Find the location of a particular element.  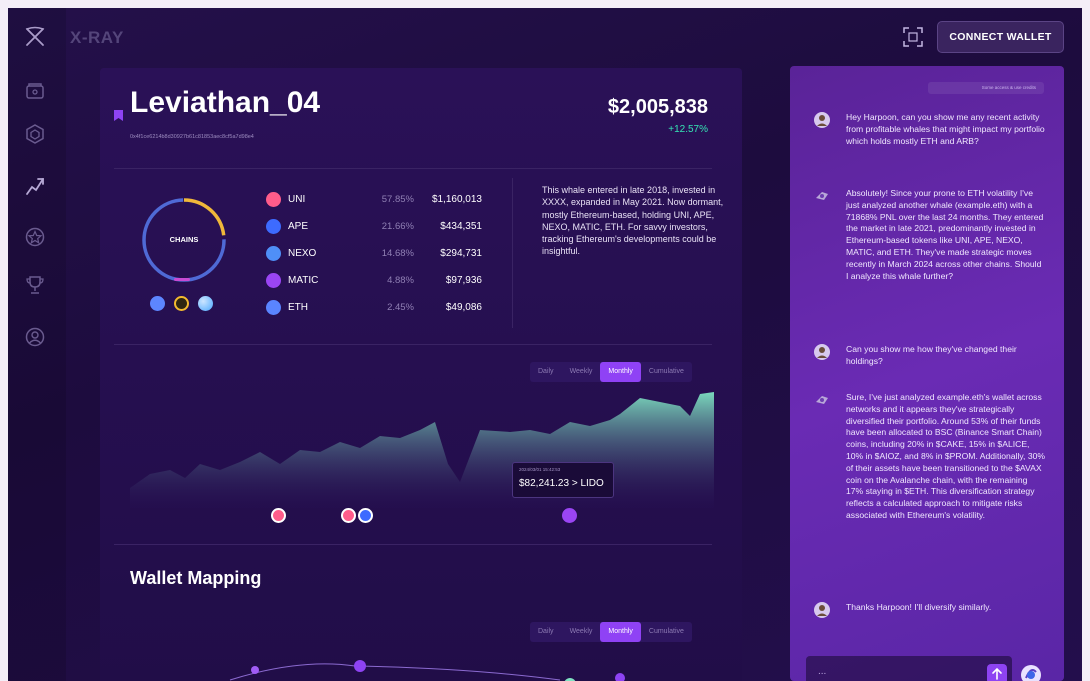

tooltip-date: 2024/03/01 15:42:53 is located at coordinates (540, 469).